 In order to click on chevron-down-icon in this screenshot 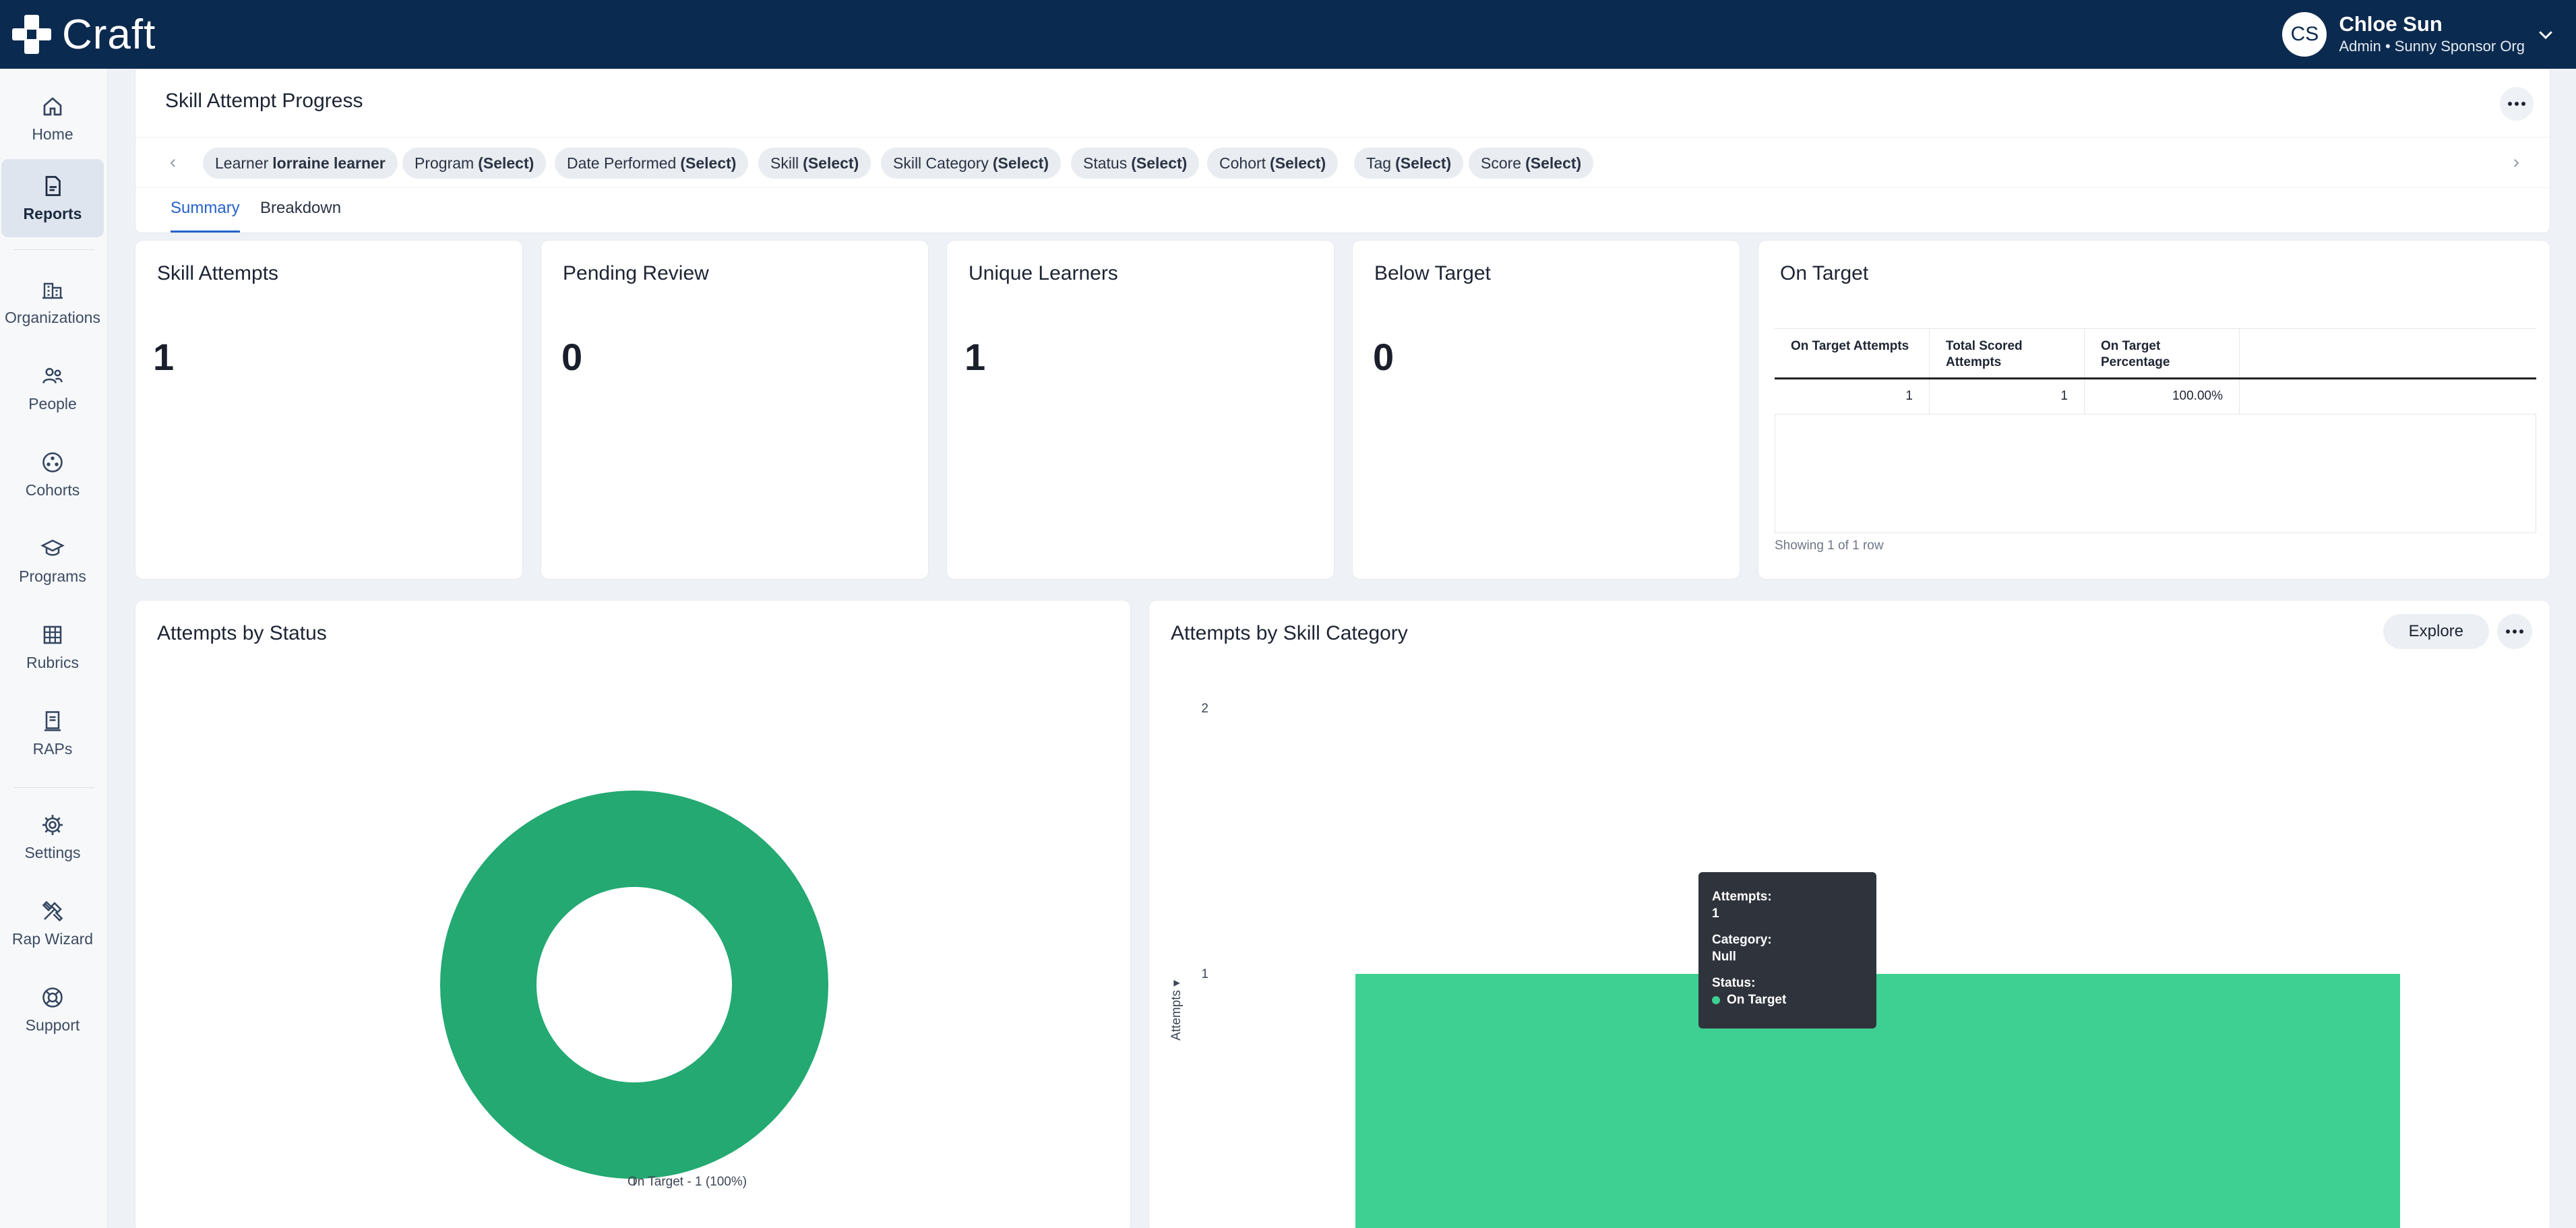, I will do `click(2546, 34)`.